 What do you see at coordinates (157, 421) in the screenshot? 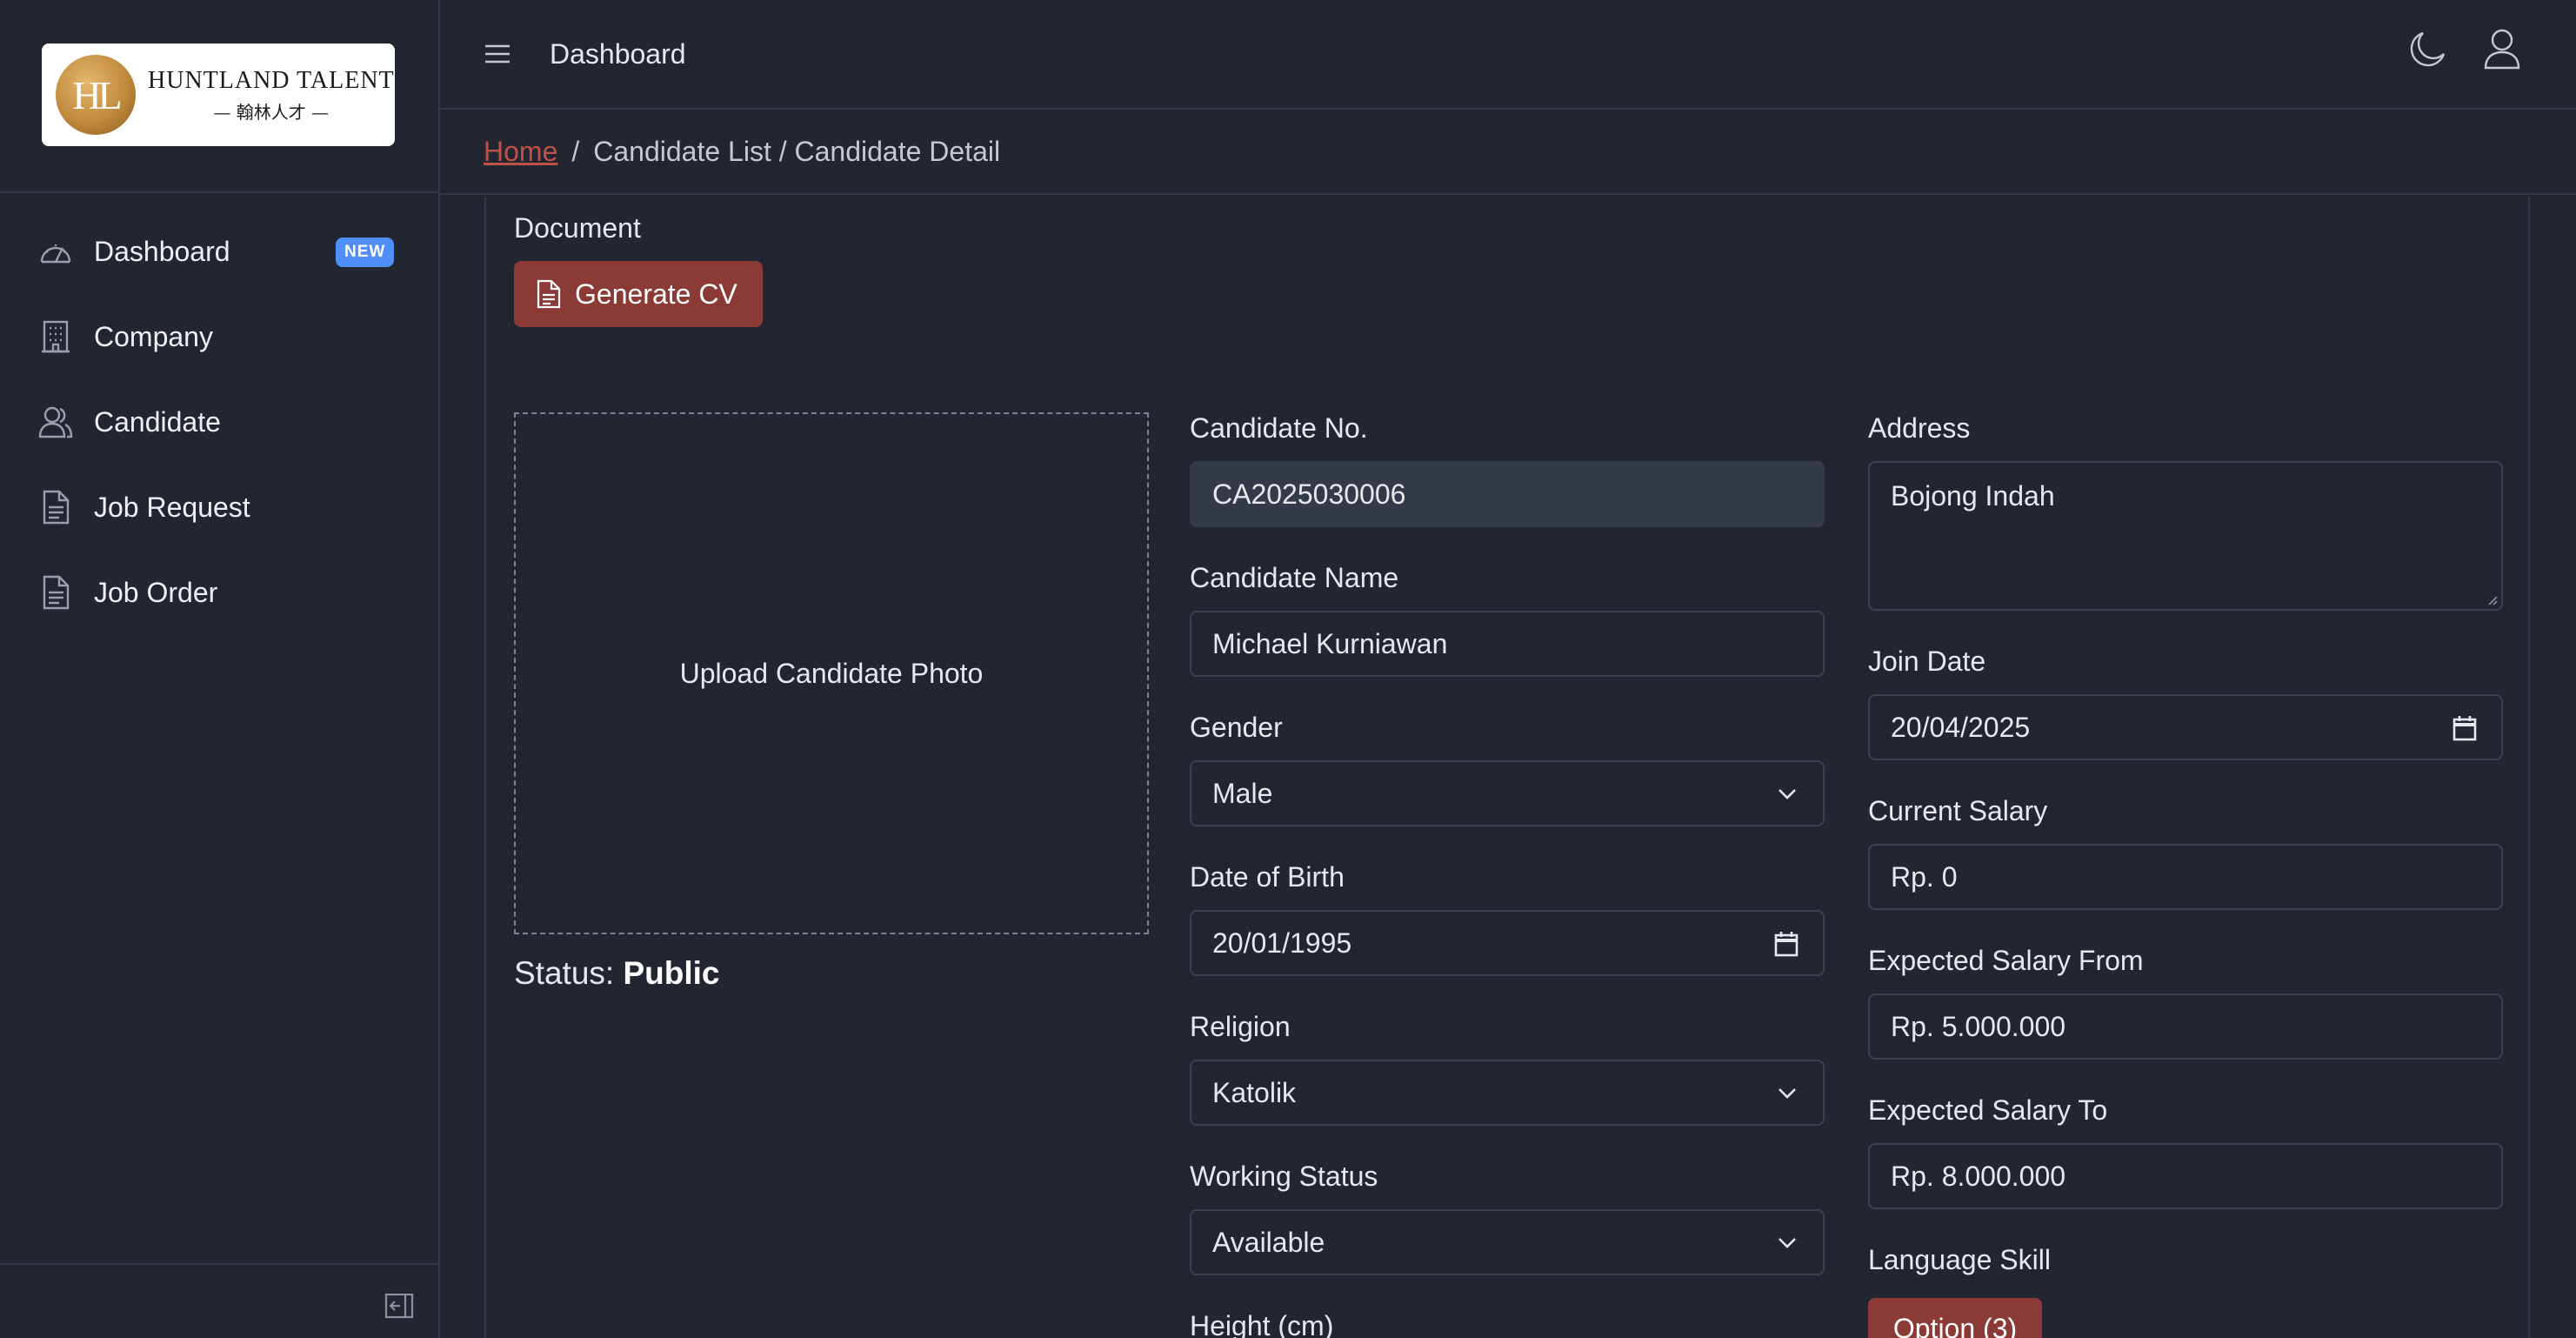
I see `sidebar-item-label: Candidate` at bounding box center [157, 421].